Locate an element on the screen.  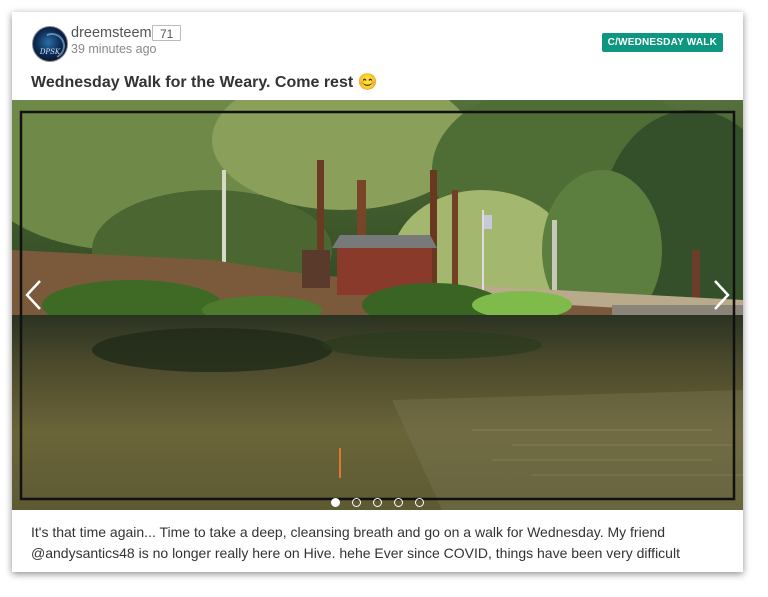
carousel-next-button is located at coordinates (721, 295).